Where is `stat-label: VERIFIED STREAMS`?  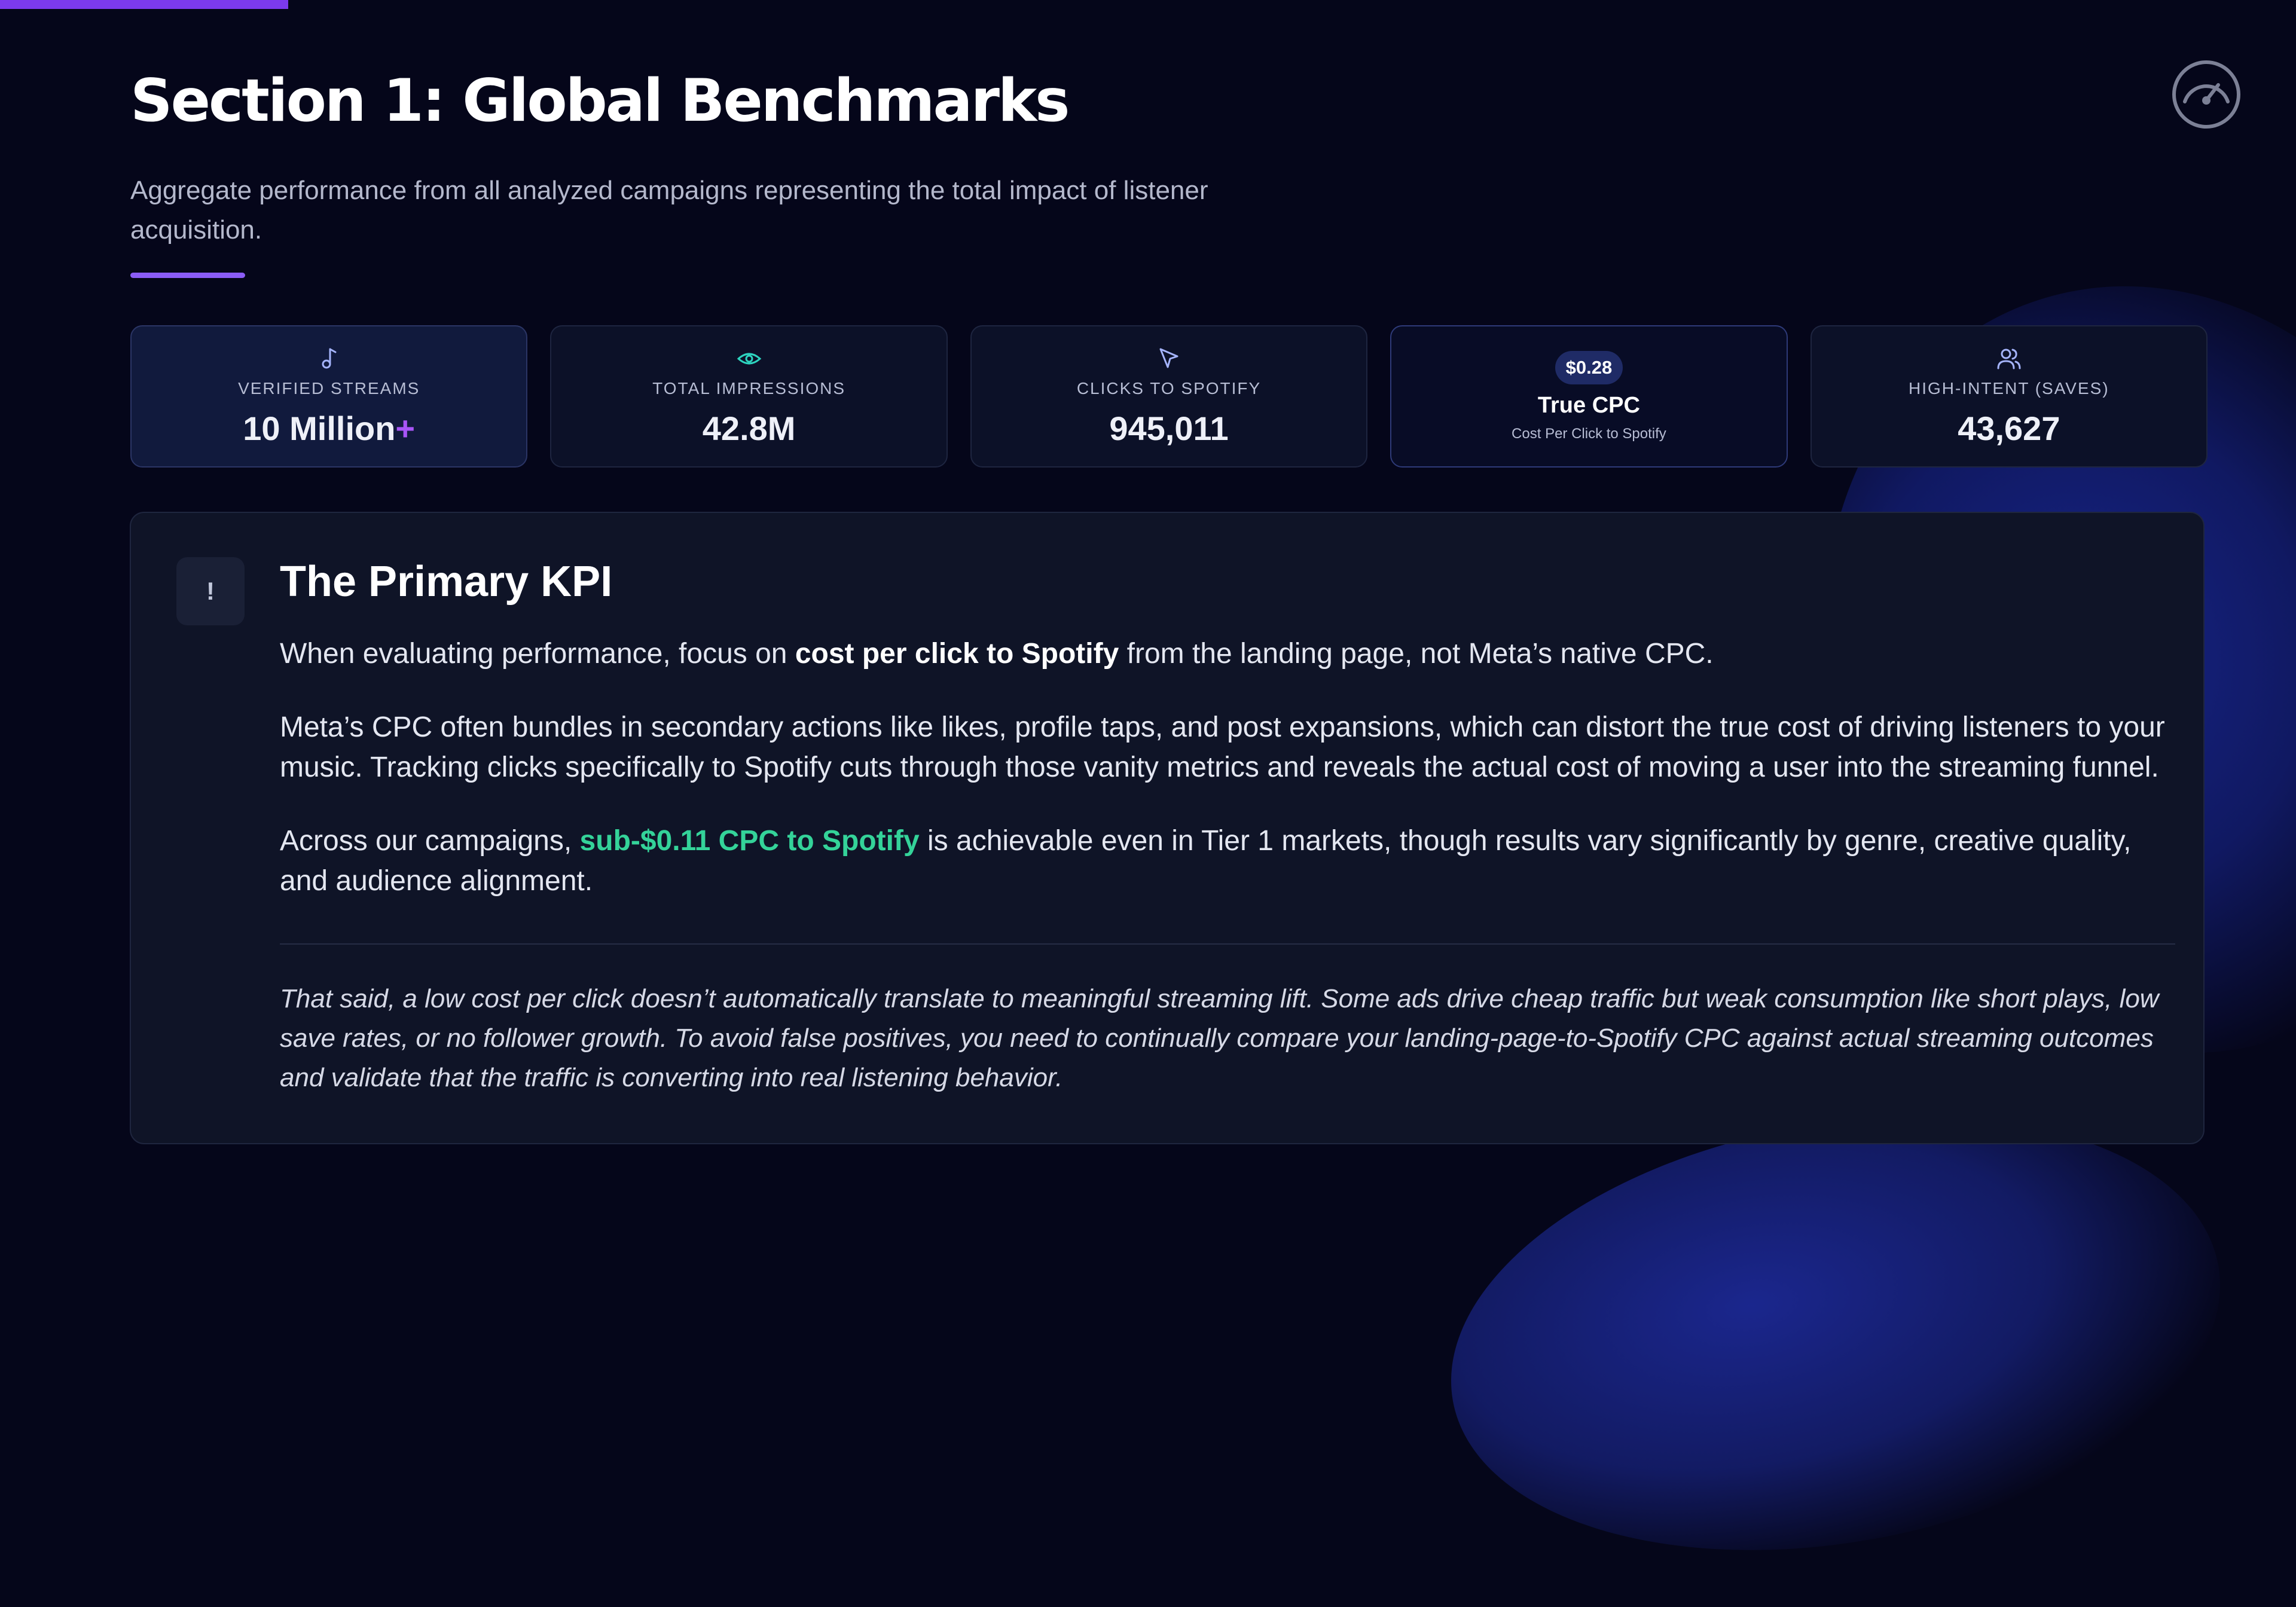
stat-label: VERIFIED STREAMS is located at coordinates (329, 388).